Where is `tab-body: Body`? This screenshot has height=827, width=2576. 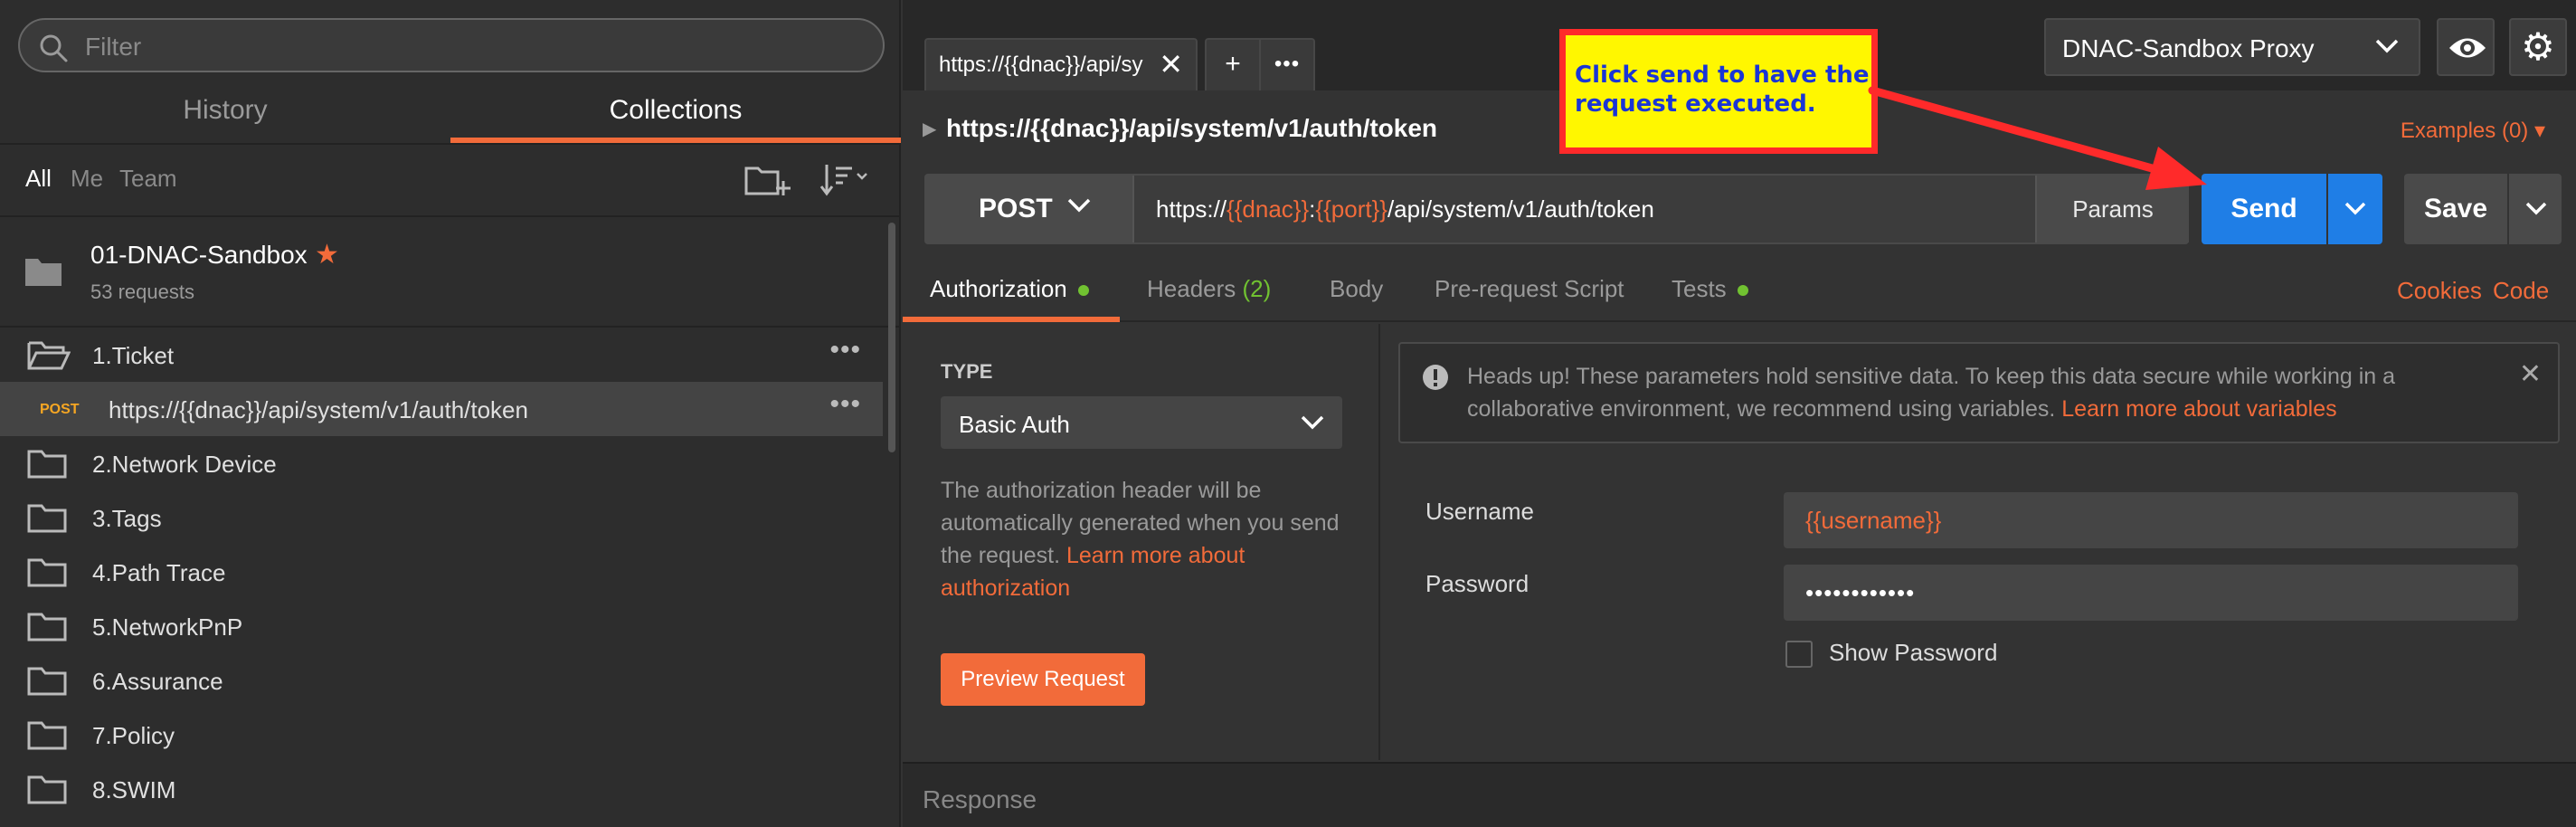 tab-body: Body is located at coordinates (1357, 289).